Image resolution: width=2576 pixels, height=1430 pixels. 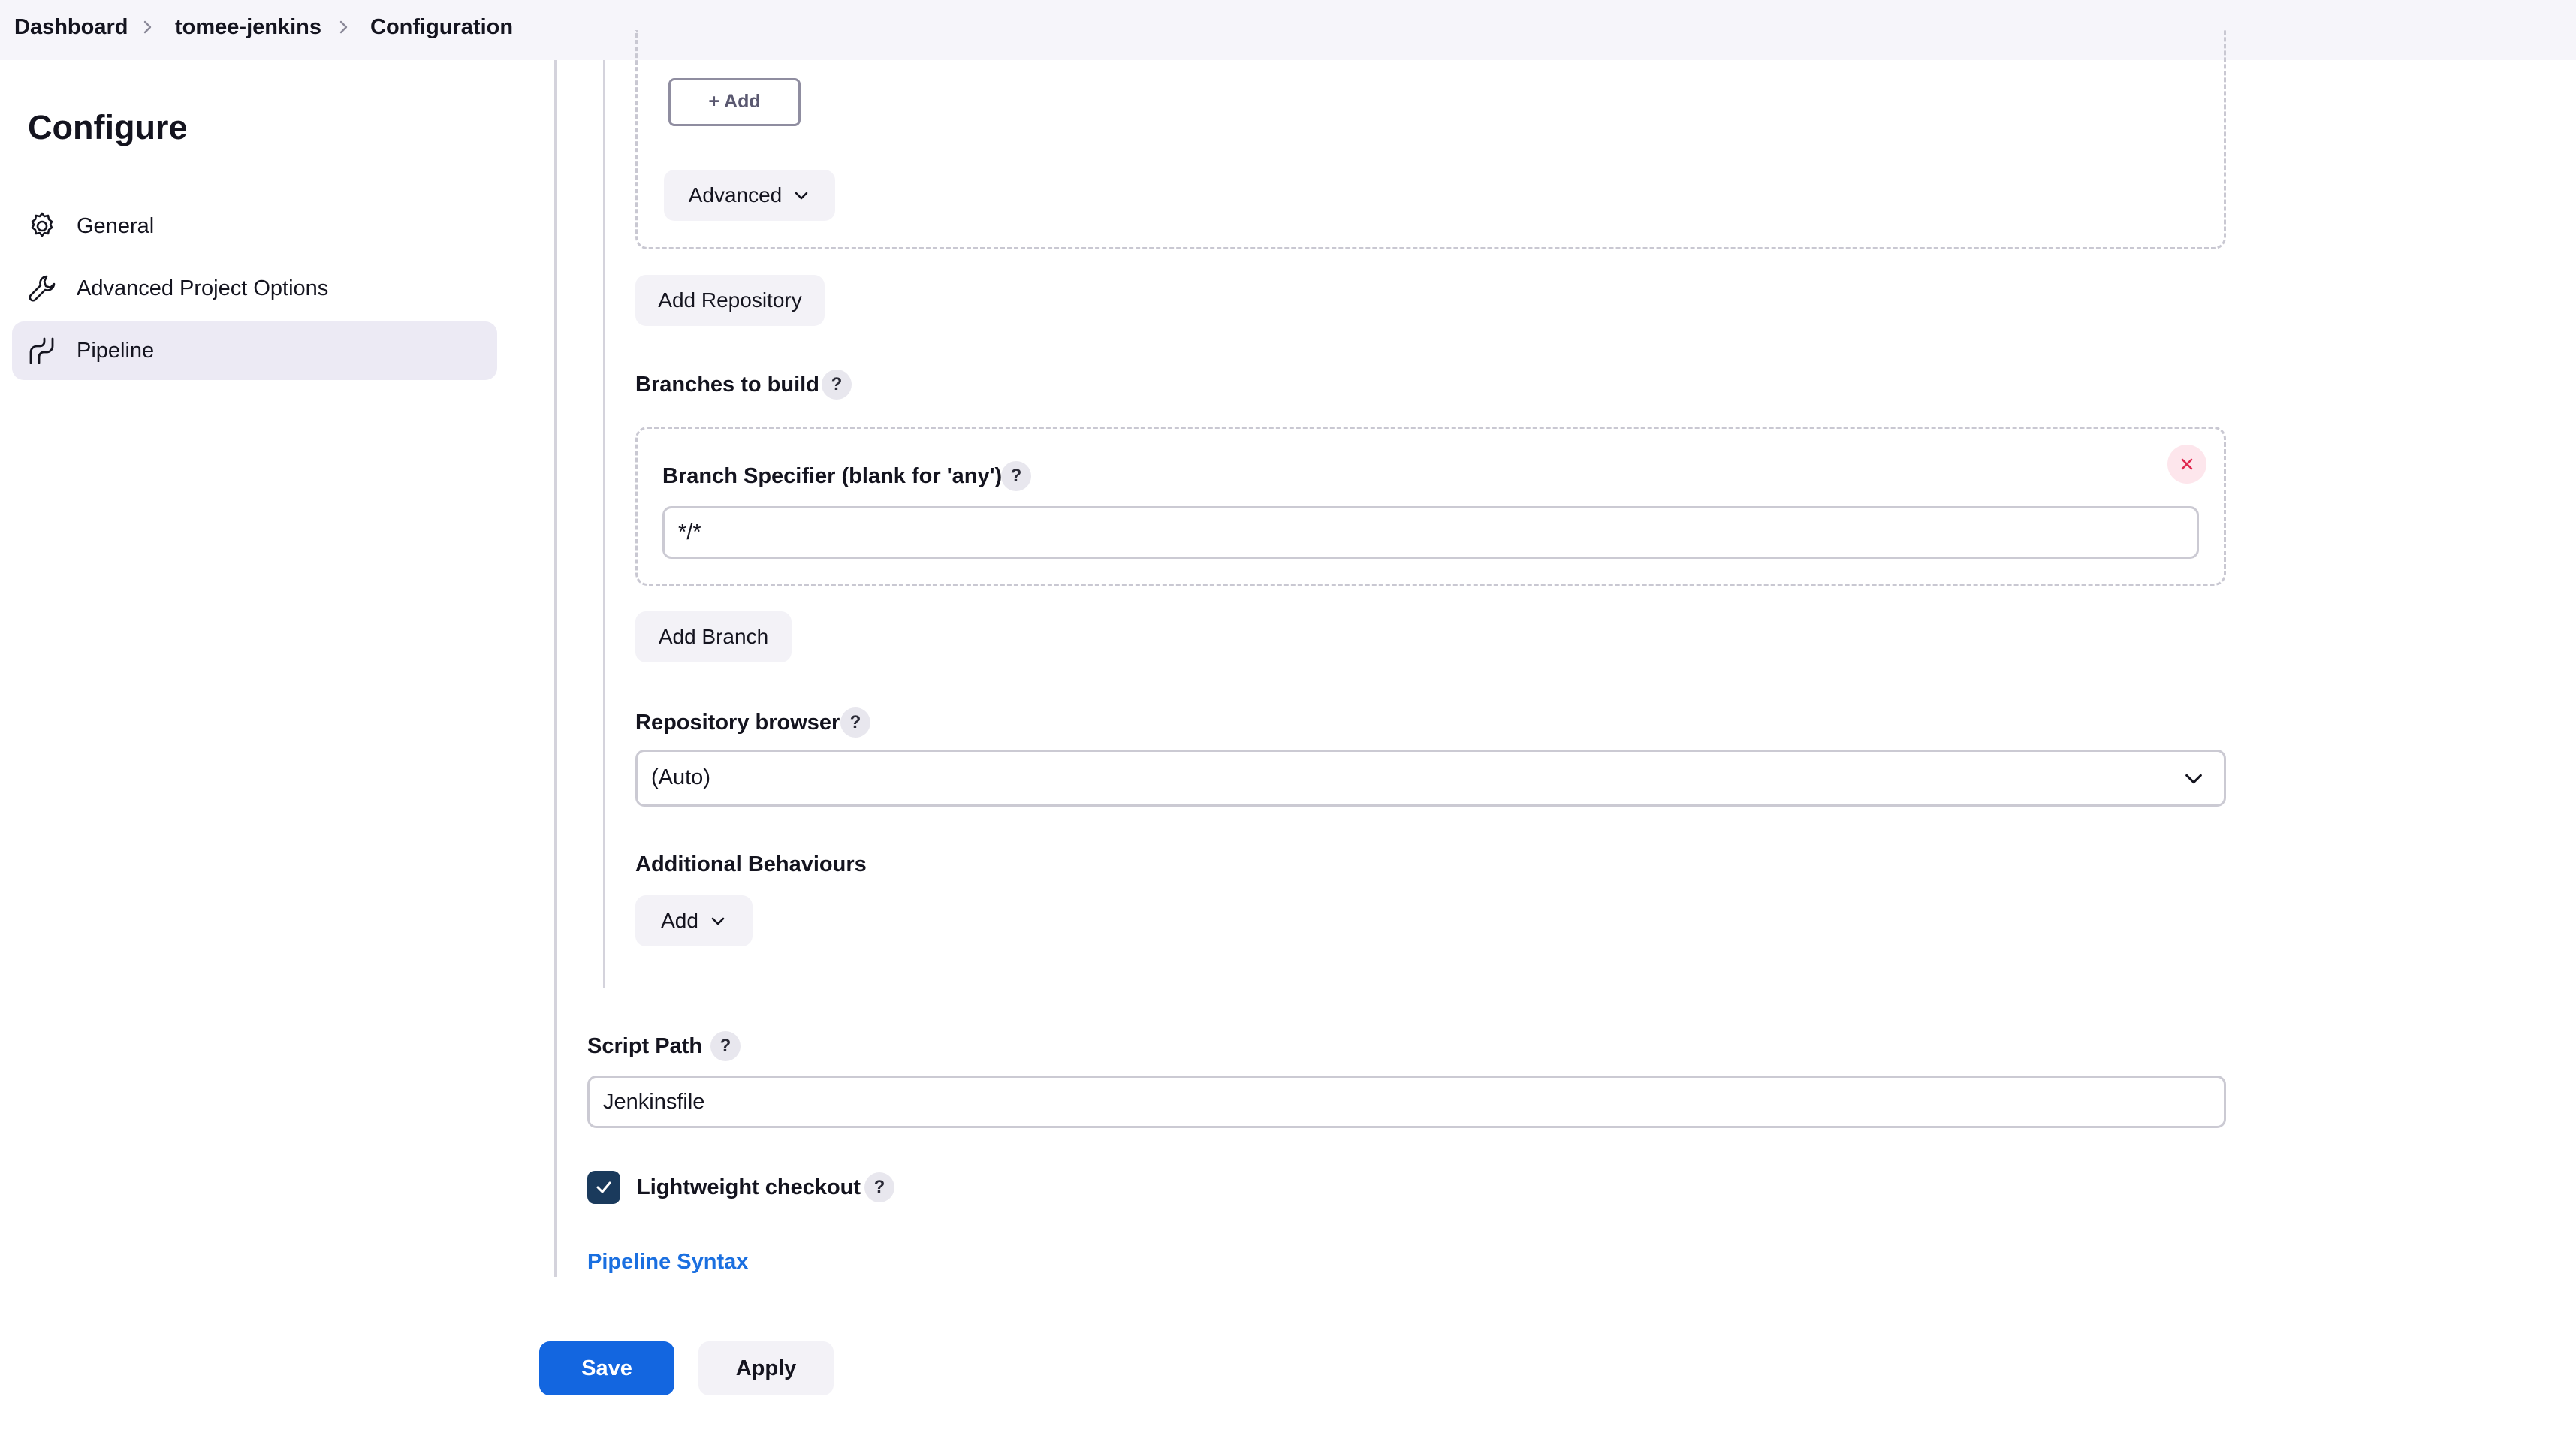 What do you see at coordinates (1406, 1102) in the screenshot?
I see `script-path-input: Jenkinsfile` at bounding box center [1406, 1102].